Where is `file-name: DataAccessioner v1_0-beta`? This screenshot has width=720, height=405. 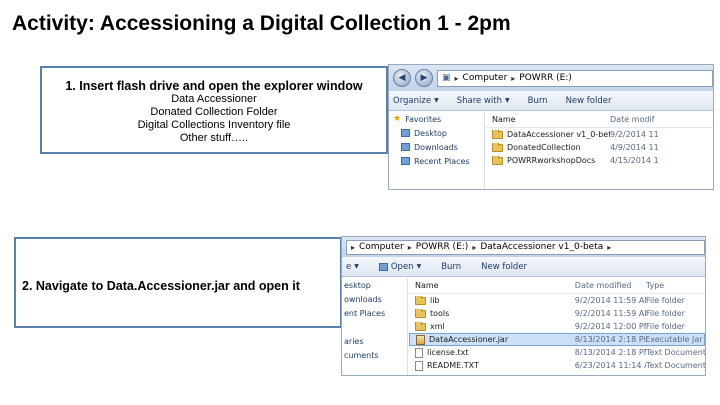
file-name: DataAccessioner v1_0-beta is located at coordinates (558, 134).